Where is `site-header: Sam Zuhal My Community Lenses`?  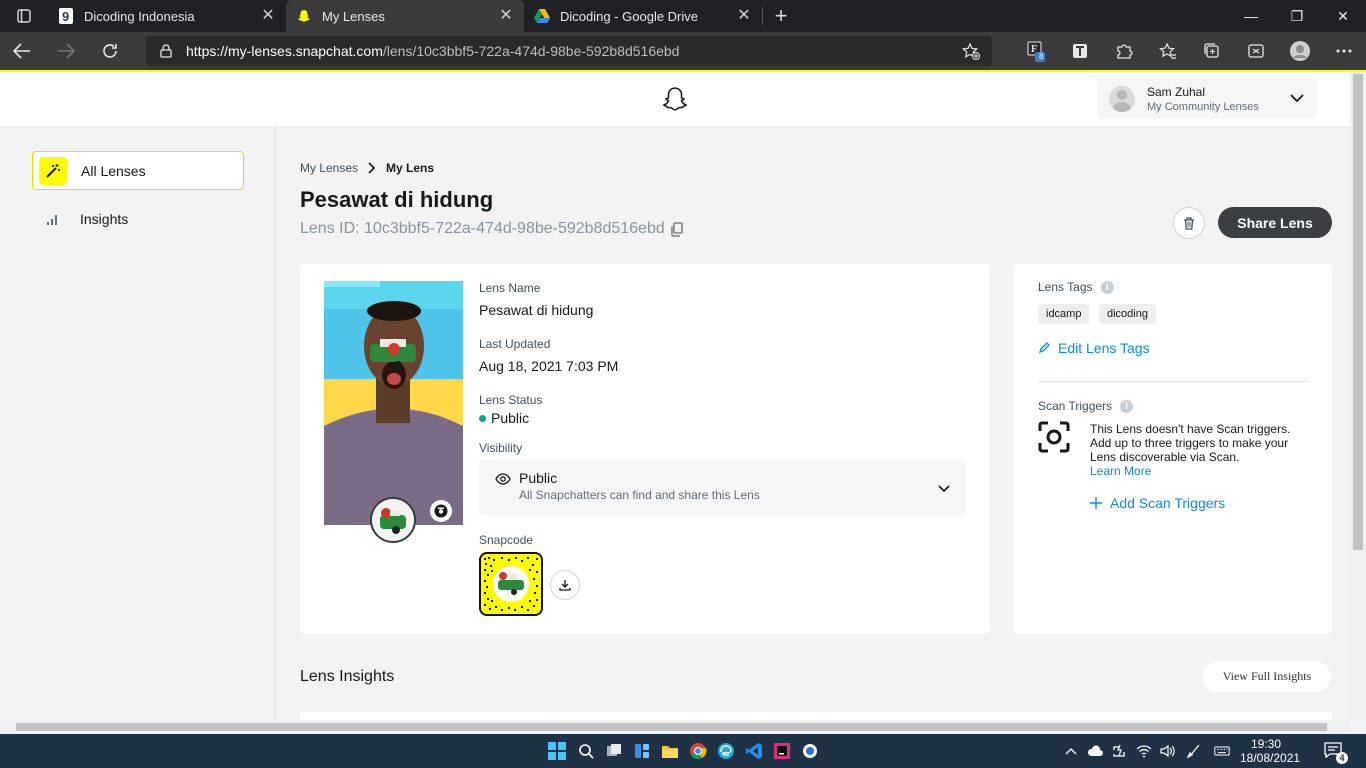 site-header: Sam Zuhal My Community Lenses is located at coordinates (675, 99).